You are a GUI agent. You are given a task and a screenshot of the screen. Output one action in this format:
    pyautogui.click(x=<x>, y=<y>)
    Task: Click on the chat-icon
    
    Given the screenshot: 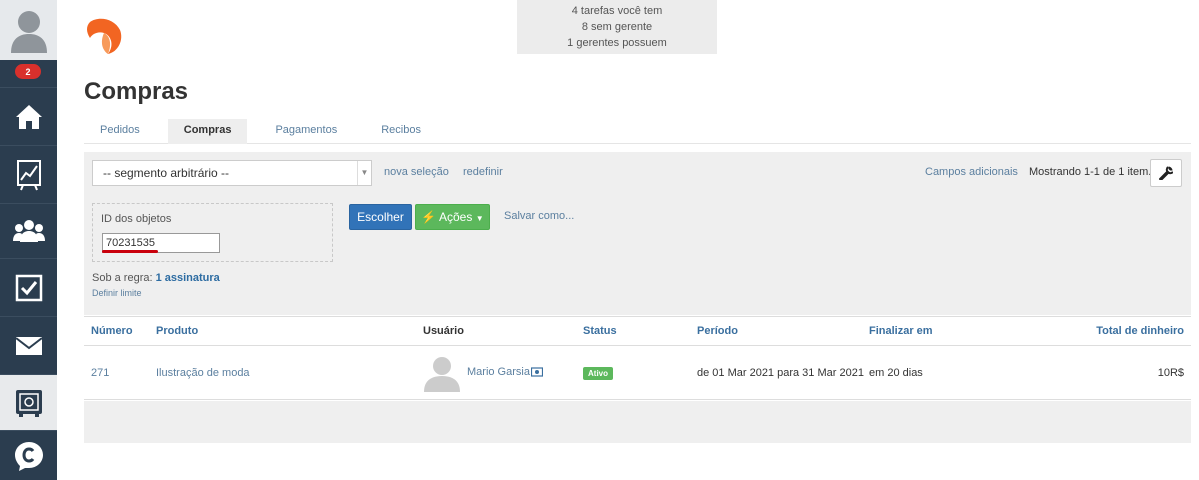 What is the action you would take?
    pyautogui.click(x=28, y=456)
    